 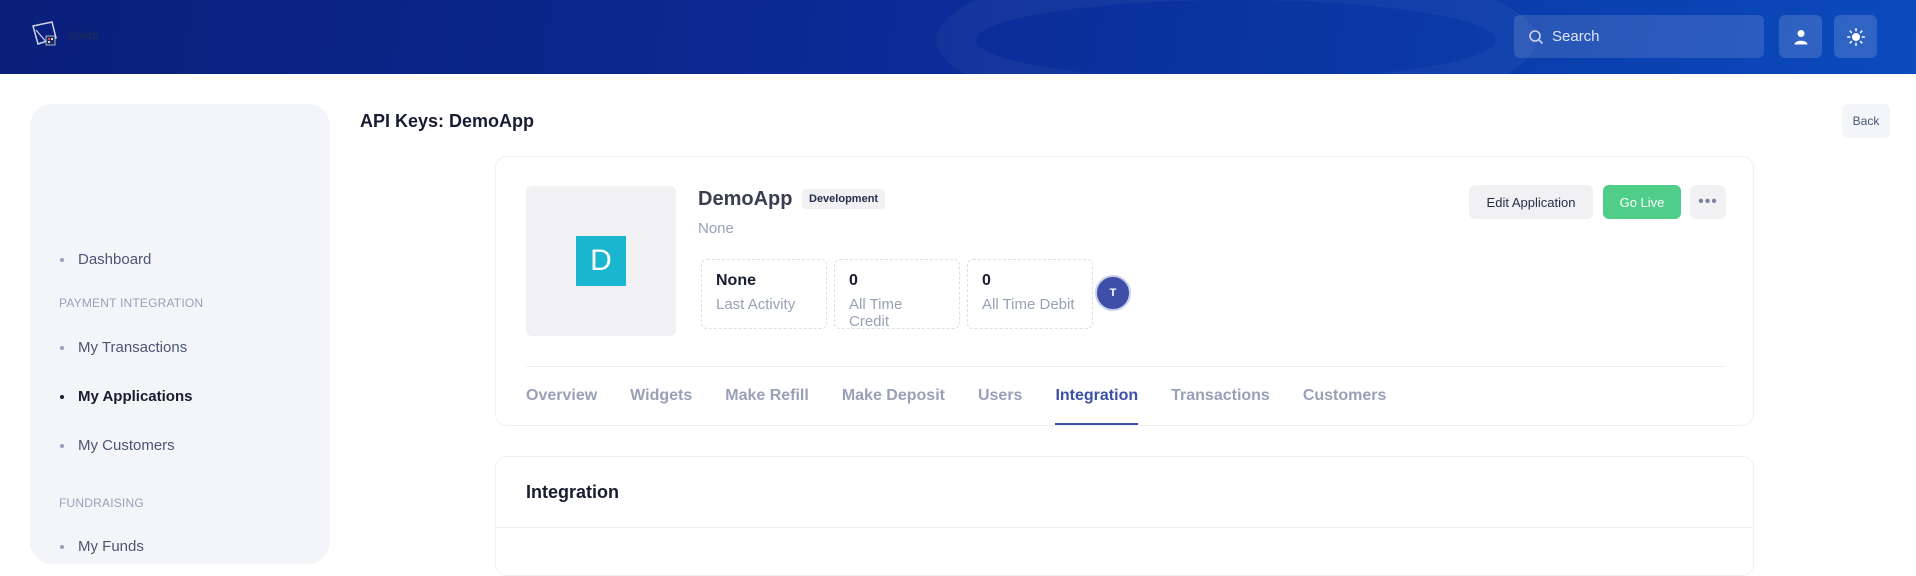 What do you see at coordinates (1096, 396) in the screenshot?
I see `tab-integration: Integration` at bounding box center [1096, 396].